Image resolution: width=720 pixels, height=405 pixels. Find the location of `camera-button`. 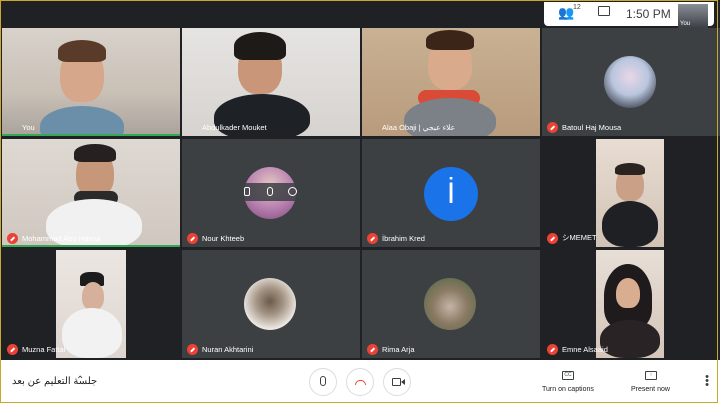

camera-button is located at coordinates (397, 382).